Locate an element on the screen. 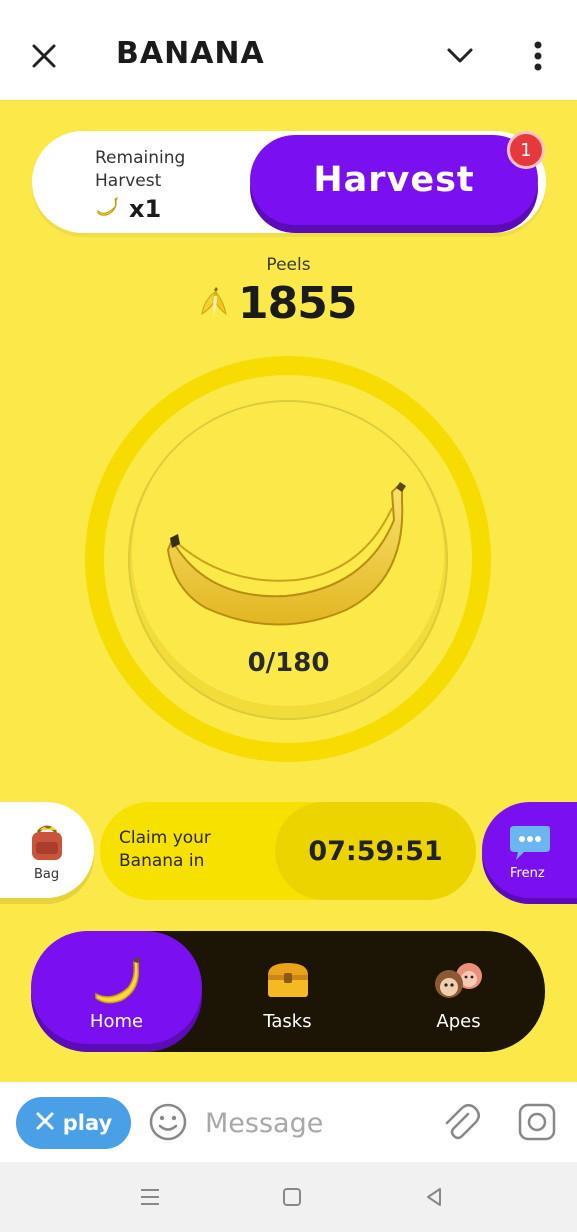  nav-label-home: Home is located at coordinates (116, 1021).